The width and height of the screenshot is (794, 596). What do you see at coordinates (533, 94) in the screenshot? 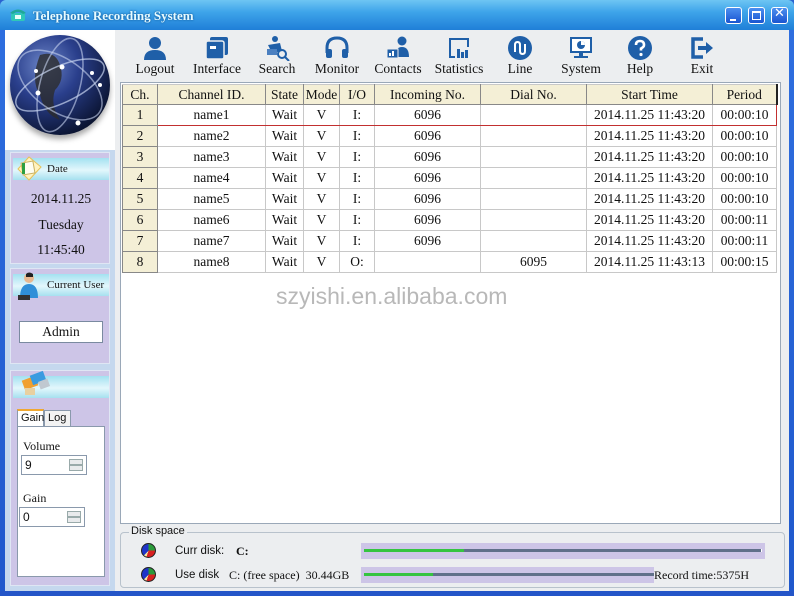
I see `column-header-dial-no: Dial No.` at bounding box center [533, 94].